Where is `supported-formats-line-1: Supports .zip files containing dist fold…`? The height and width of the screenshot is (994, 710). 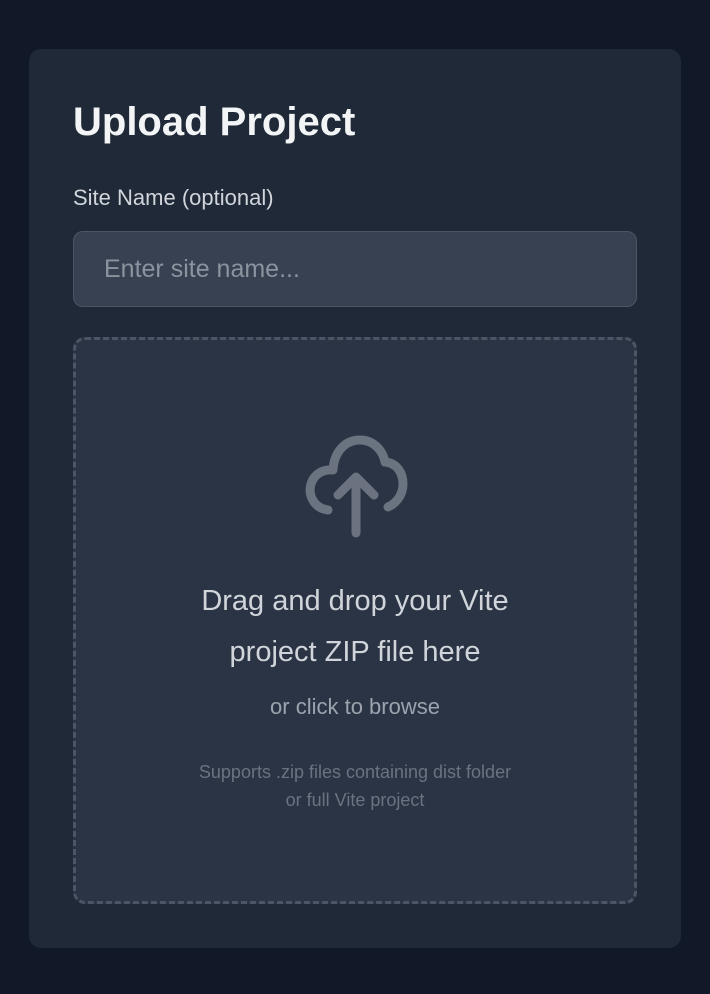 supported-formats-line-1: Supports .zip files containing dist fold… is located at coordinates (355, 772).